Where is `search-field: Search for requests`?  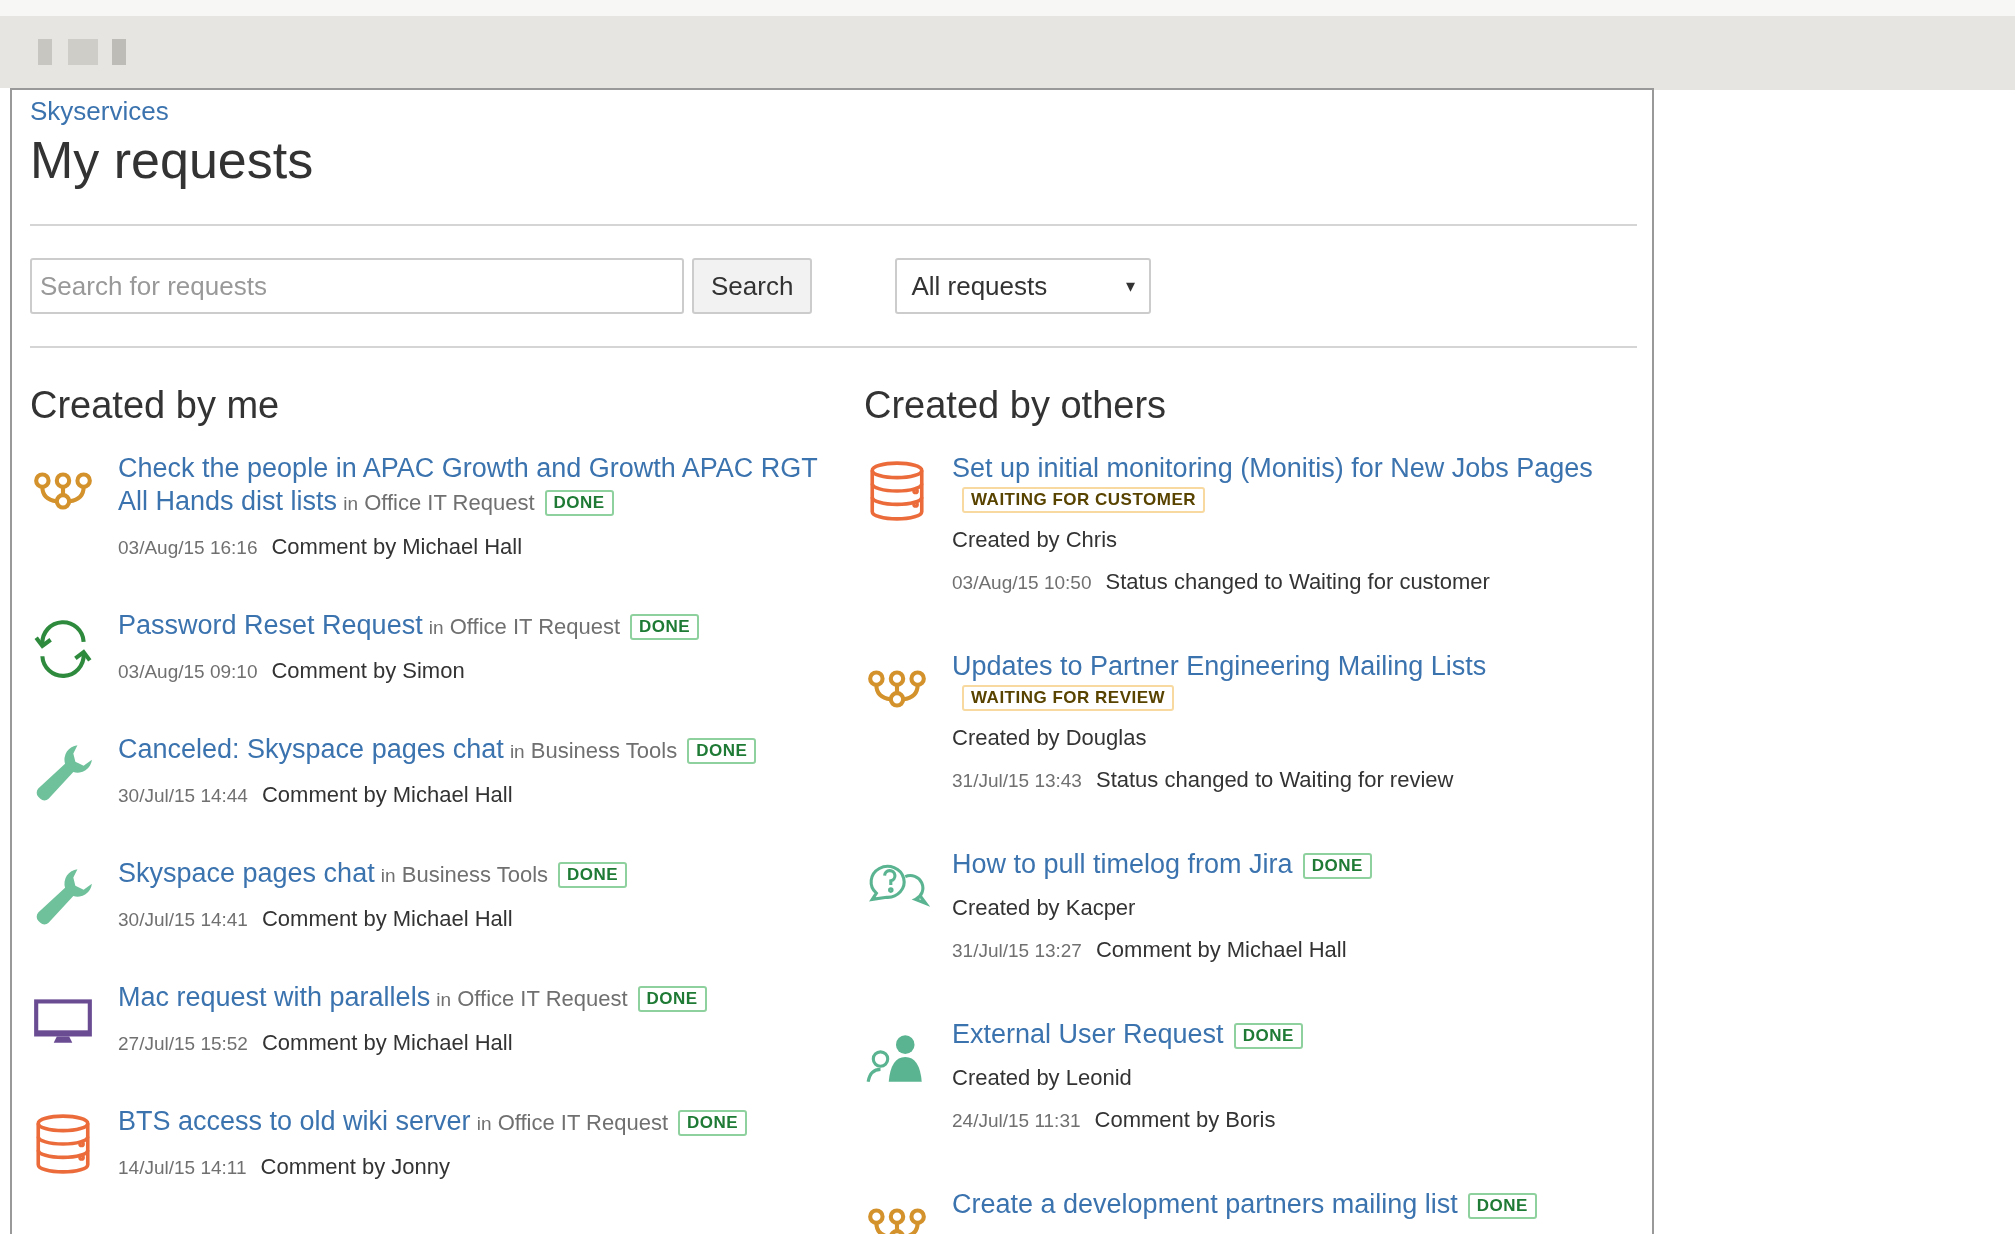
search-field: Search for requests is located at coordinates (357, 286).